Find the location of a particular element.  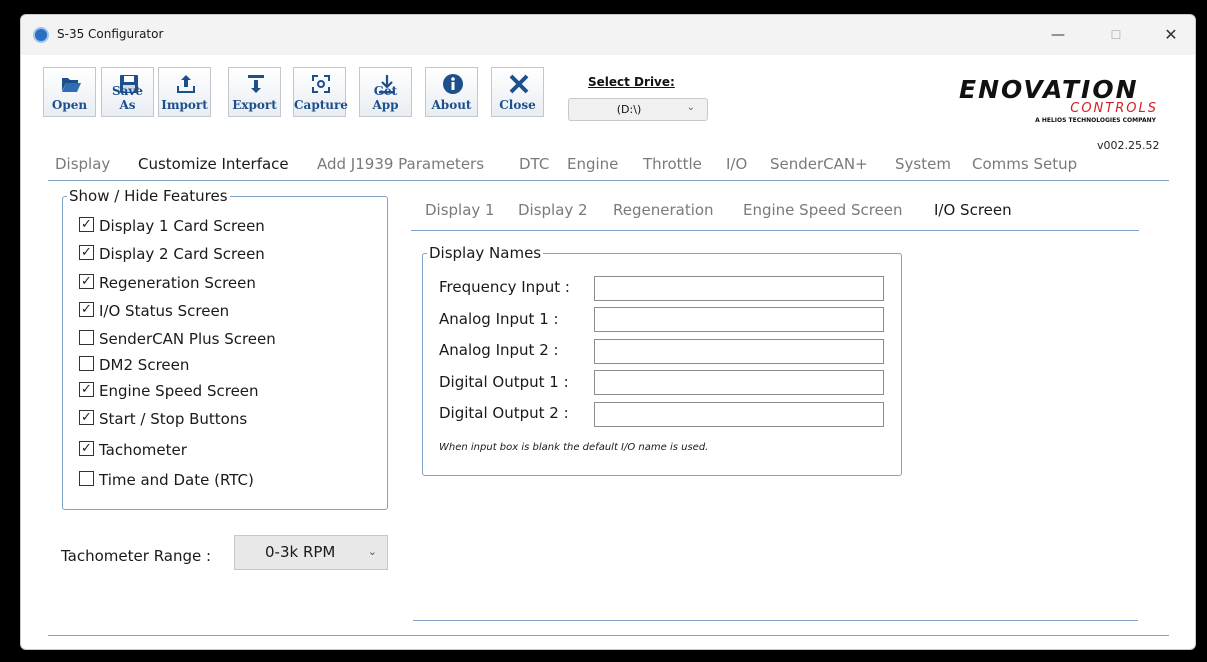

main-tab-underline is located at coordinates (608, 180).